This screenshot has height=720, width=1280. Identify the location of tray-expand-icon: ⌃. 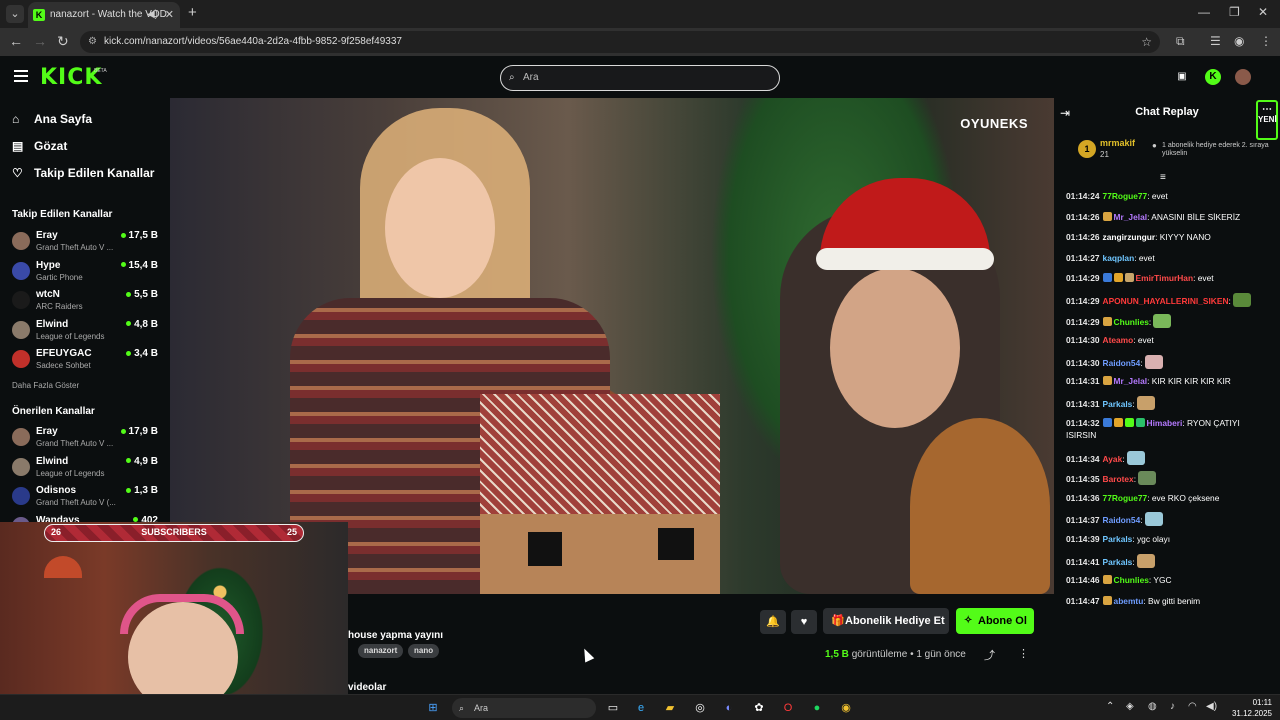
(1110, 706).